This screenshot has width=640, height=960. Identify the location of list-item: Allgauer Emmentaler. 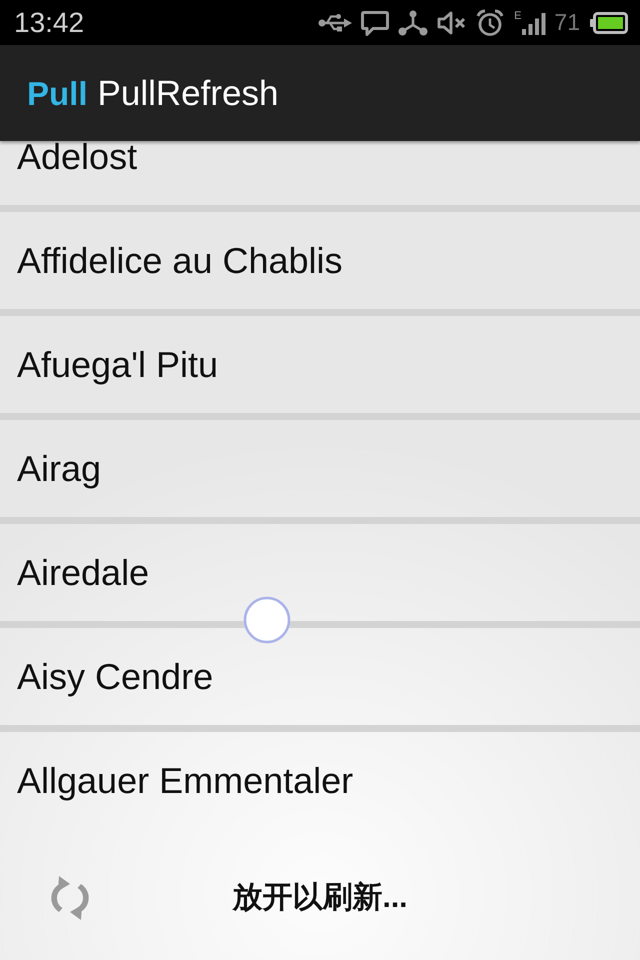
(320, 780).